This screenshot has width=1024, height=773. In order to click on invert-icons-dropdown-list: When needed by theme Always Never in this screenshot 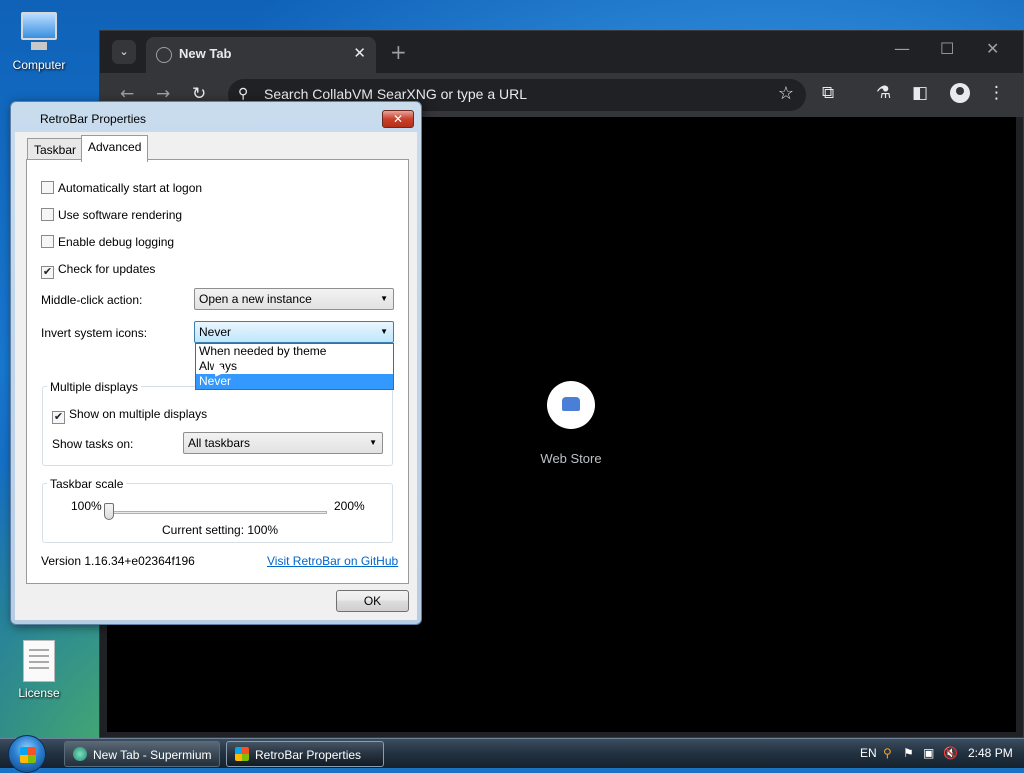, I will do `click(294, 366)`.